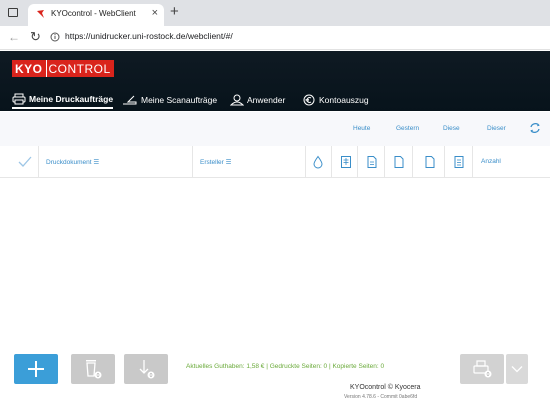  I want to click on site-info-icon, so click(55, 37).